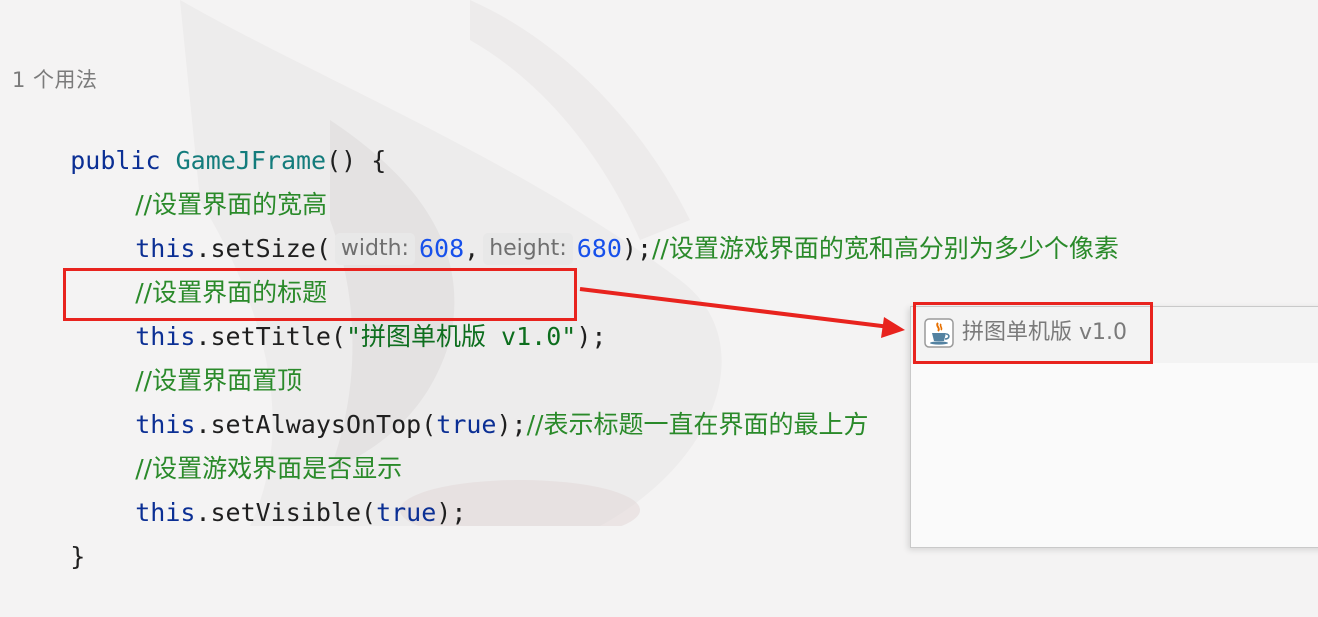 This screenshot has width=1318, height=617. Describe the element at coordinates (441, 248) in the screenshot. I see `number-literal: 608` at that location.